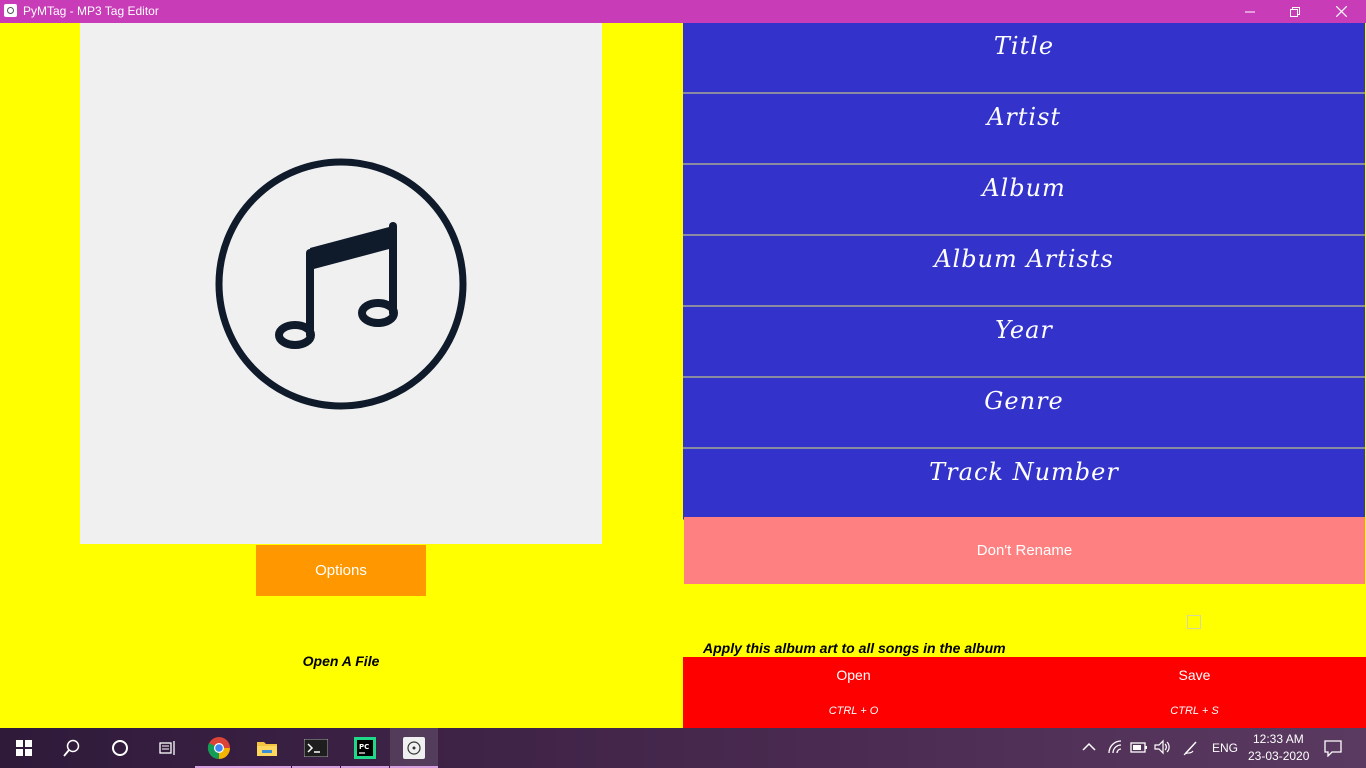 Image resolution: width=1366 pixels, height=768 pixels. I want to click on pymtag-taskbar-button, so click(414, 748).